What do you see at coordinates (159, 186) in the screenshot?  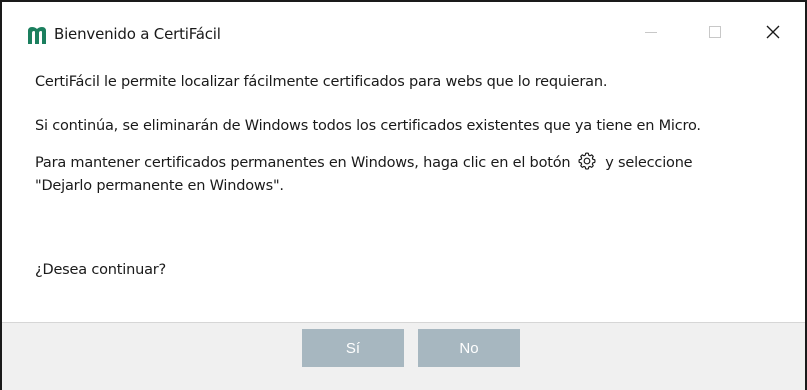 I see `option-name-text: "Dejarlo permanente en Windows".` at bounding box center [159, 186].